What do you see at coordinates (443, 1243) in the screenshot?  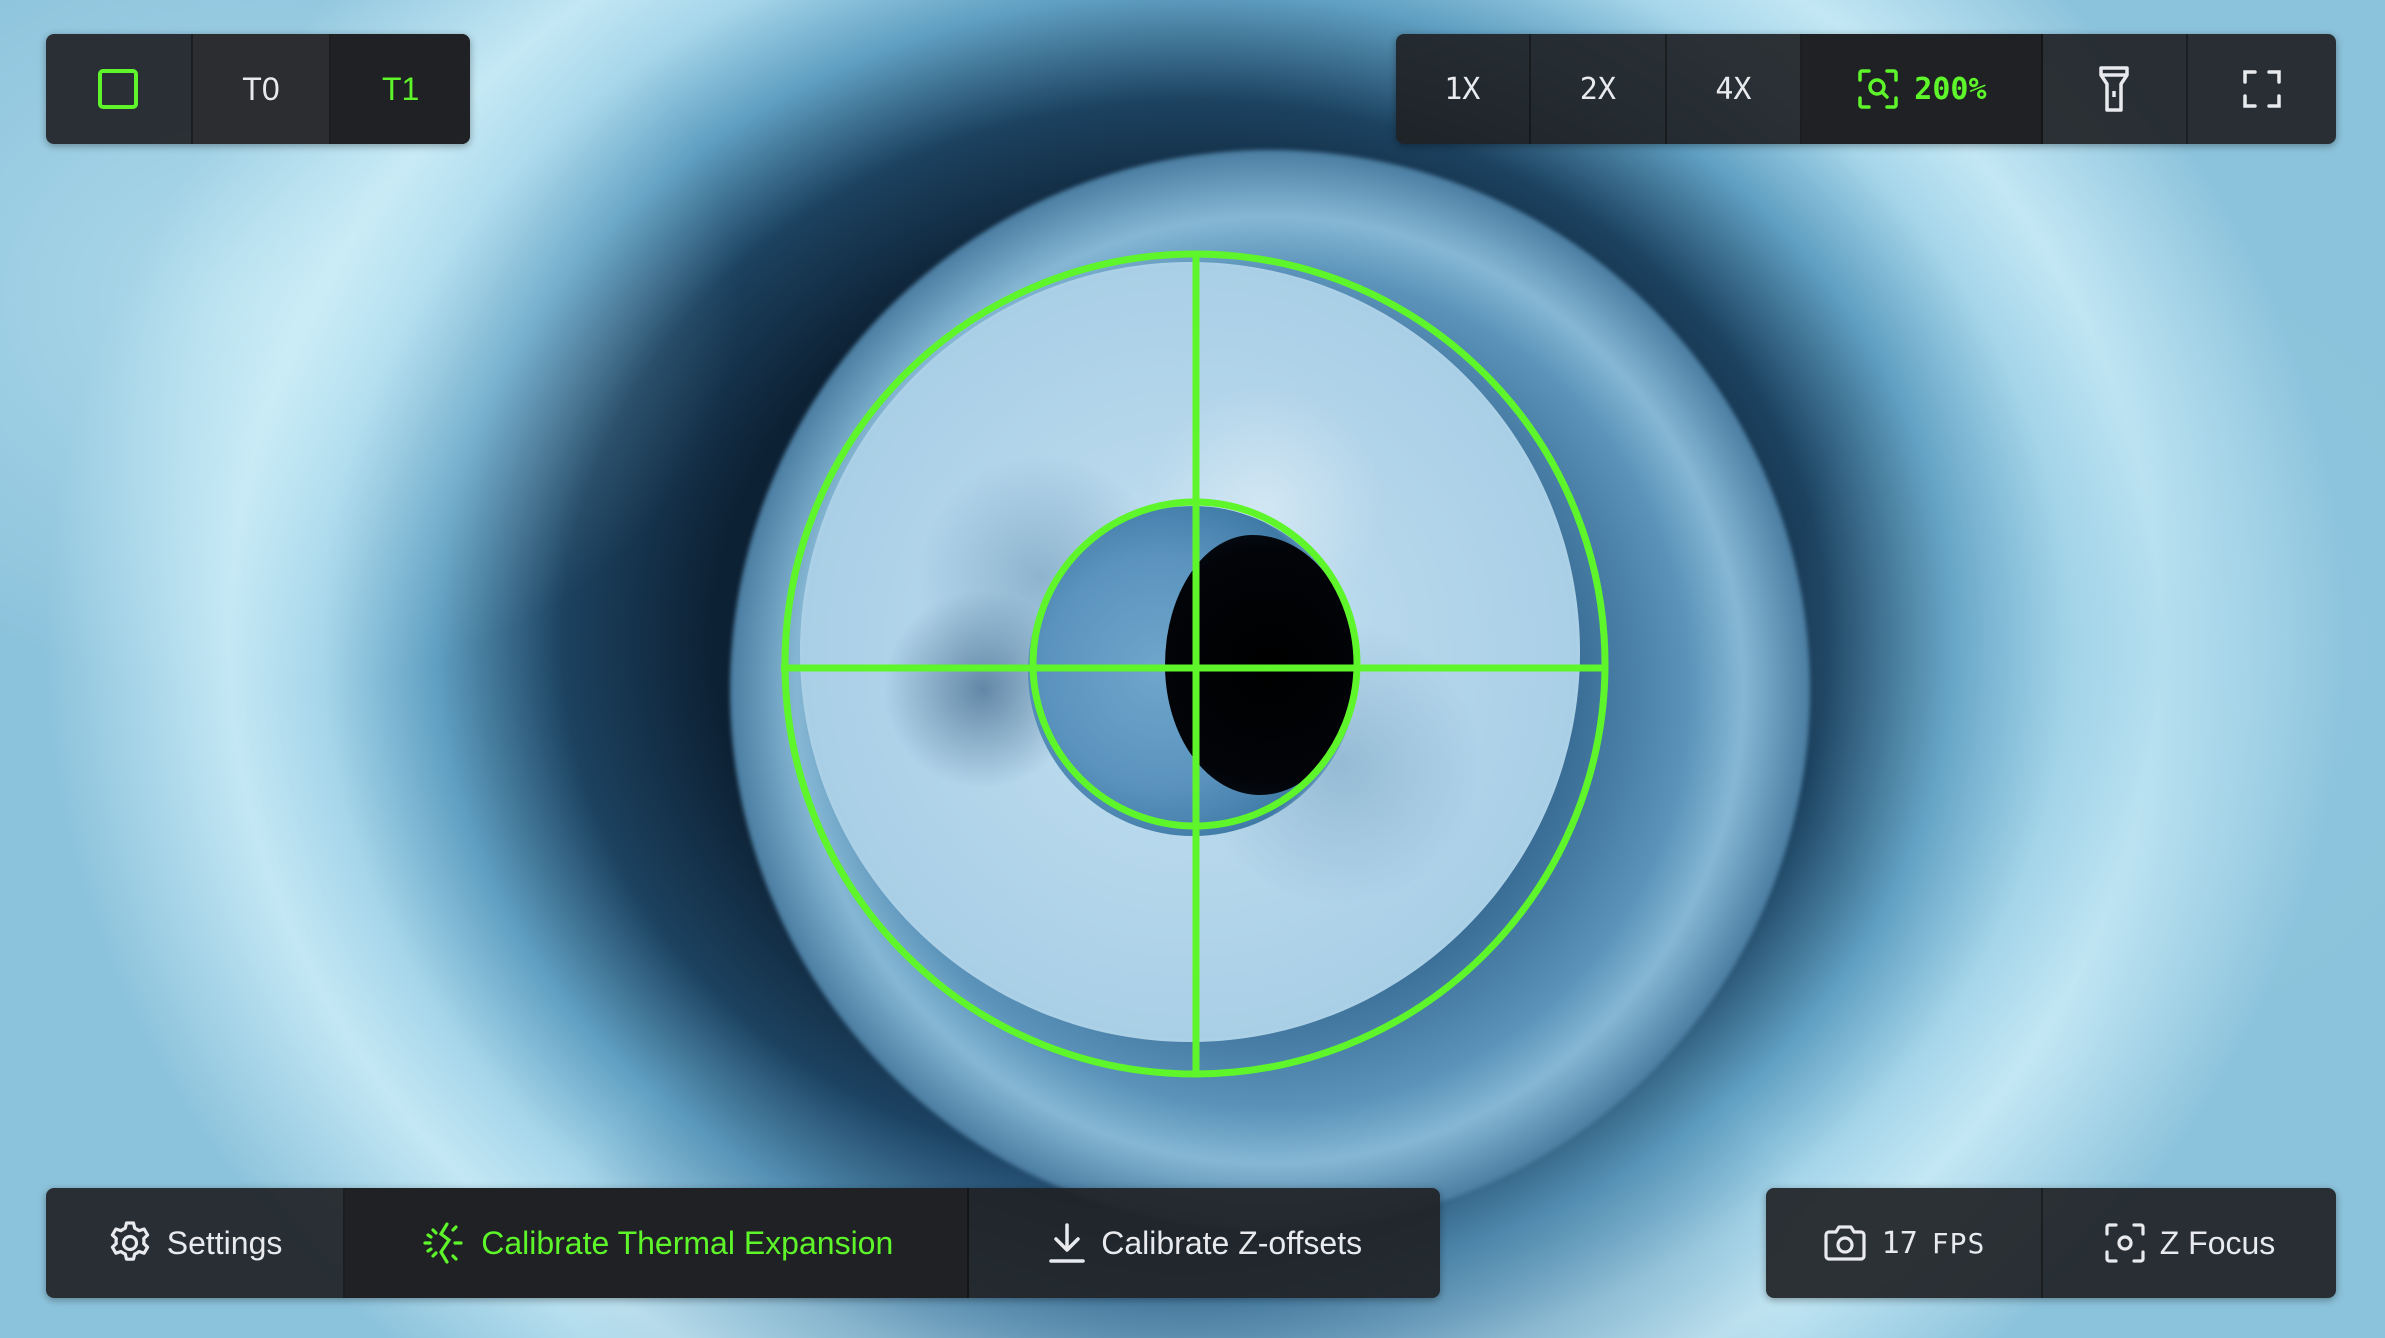 I see `thermal-calibration-icon` at bounding box center [443, 1243].